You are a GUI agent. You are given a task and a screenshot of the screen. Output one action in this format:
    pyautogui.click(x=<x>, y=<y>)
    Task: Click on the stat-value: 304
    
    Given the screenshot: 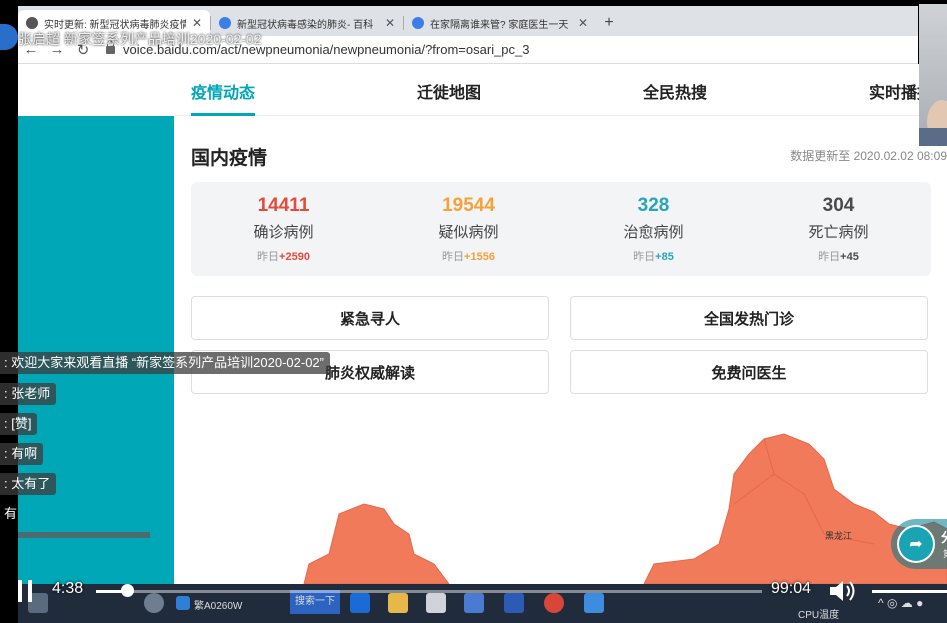 What is the action you would take?
    pyautogui.click(x=838, y=205)
    